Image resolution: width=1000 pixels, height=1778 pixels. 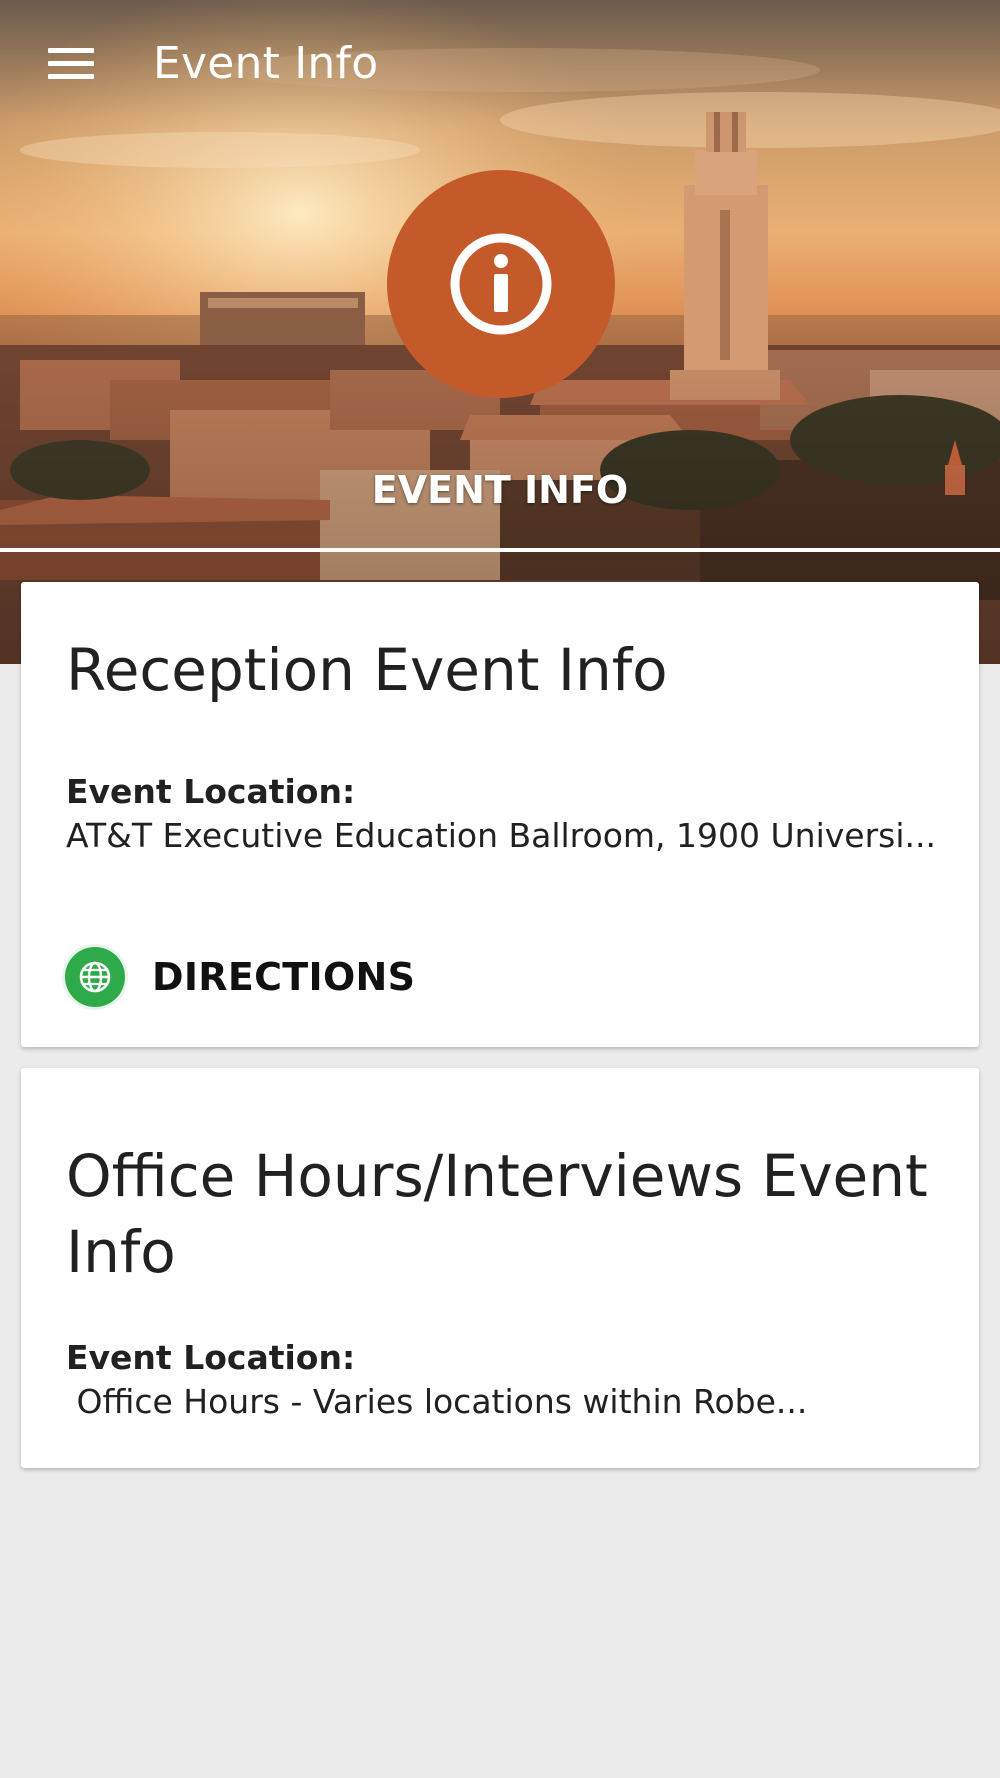 I want to click on menu-icon, so click(x=72, y=63).